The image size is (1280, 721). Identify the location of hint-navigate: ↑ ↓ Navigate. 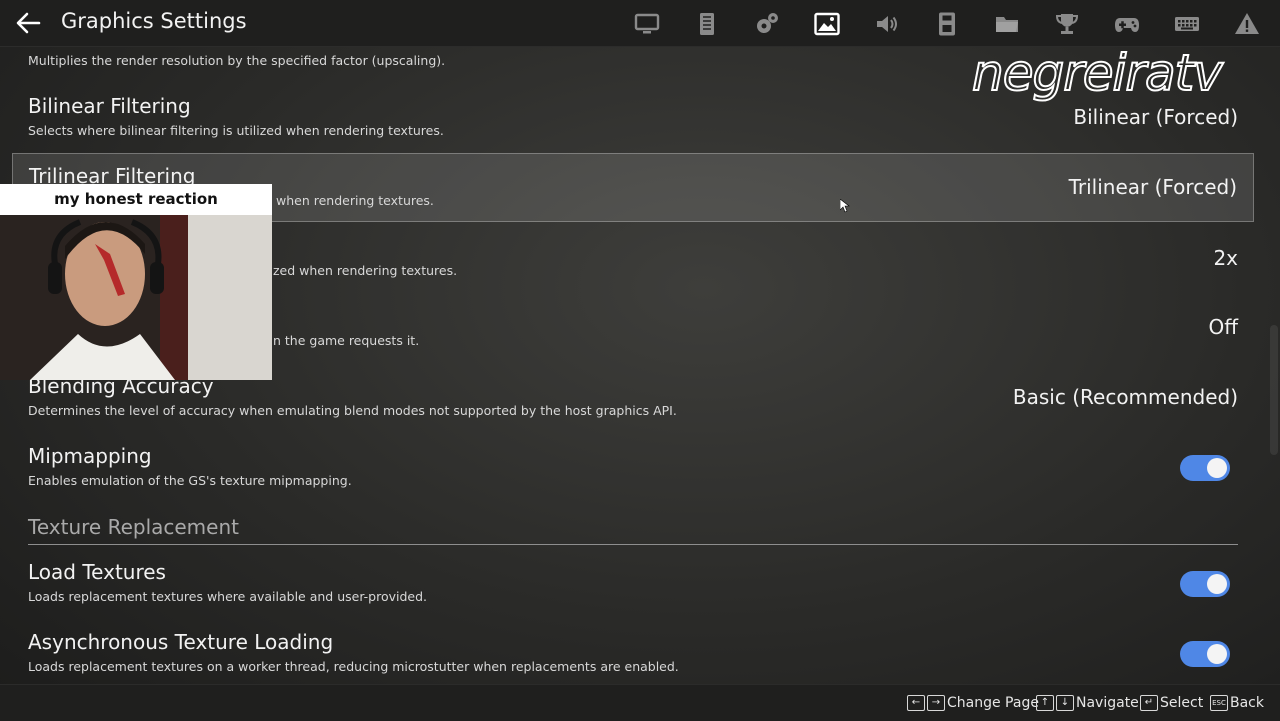
(1087, 703).